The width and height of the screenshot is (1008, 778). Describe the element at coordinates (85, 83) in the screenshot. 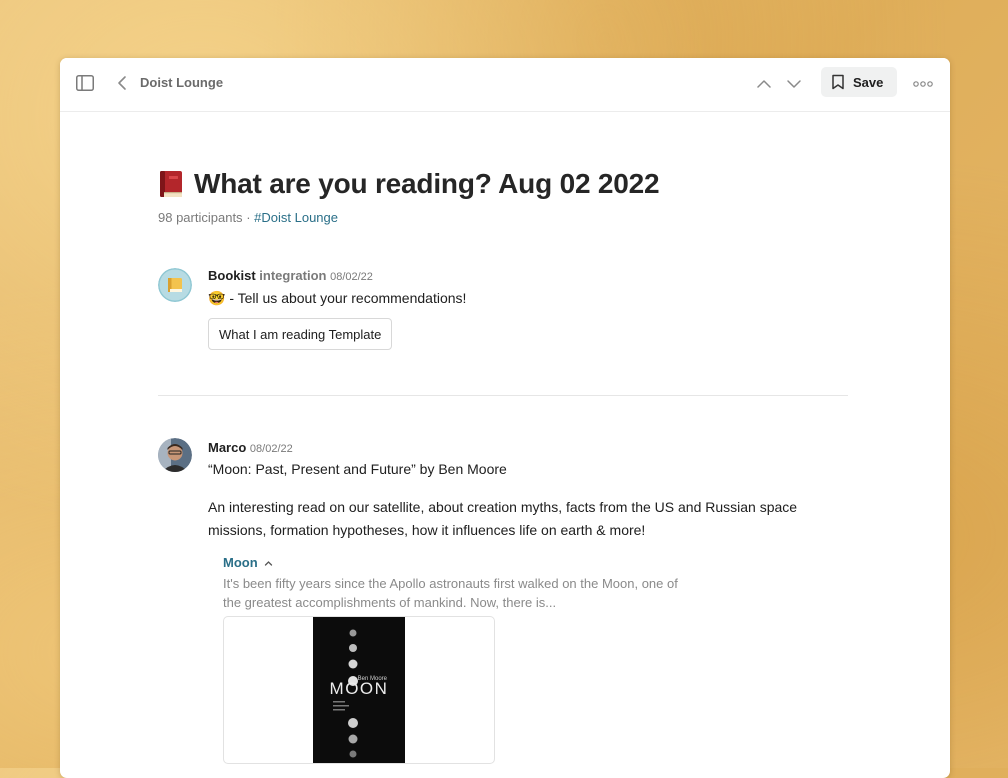

I see `sidebar-toggle-icon` at that location.